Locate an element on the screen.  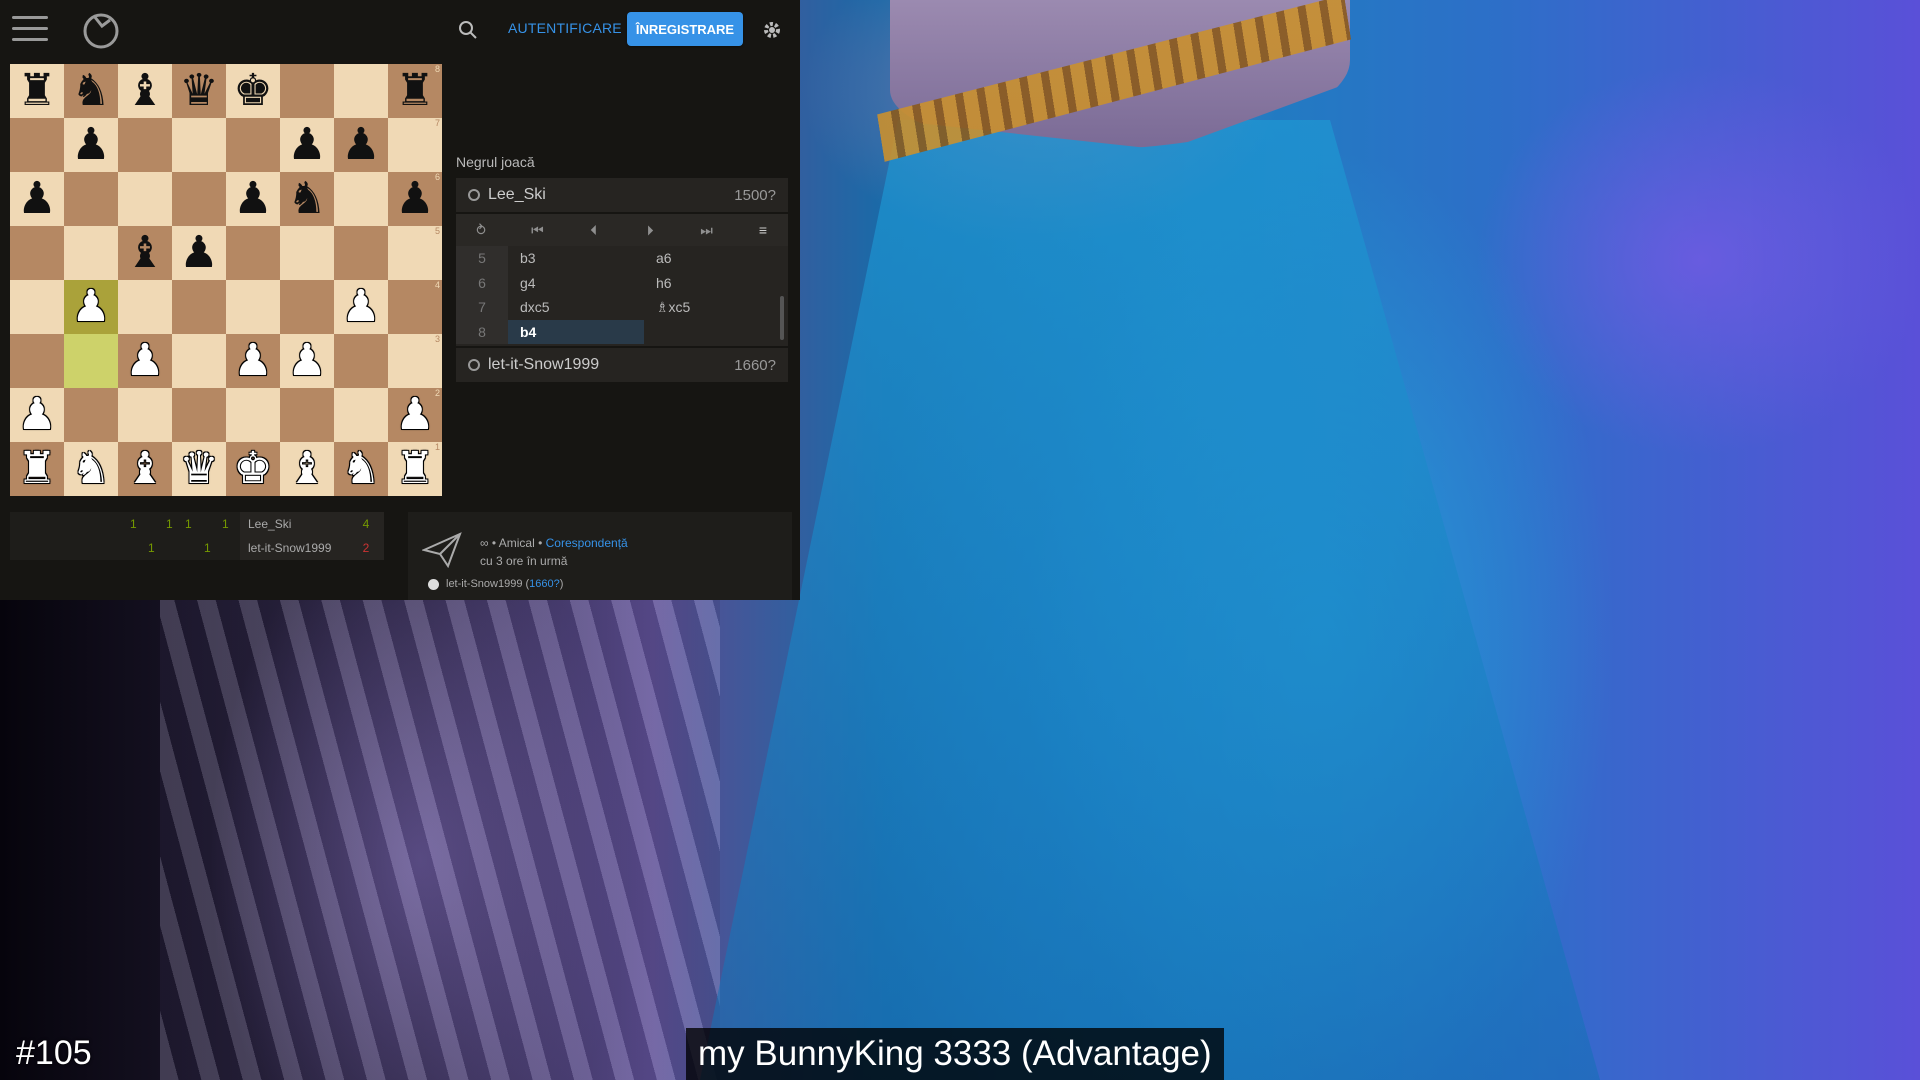
square-d1: ♛ is located at coordinates (199, 469).